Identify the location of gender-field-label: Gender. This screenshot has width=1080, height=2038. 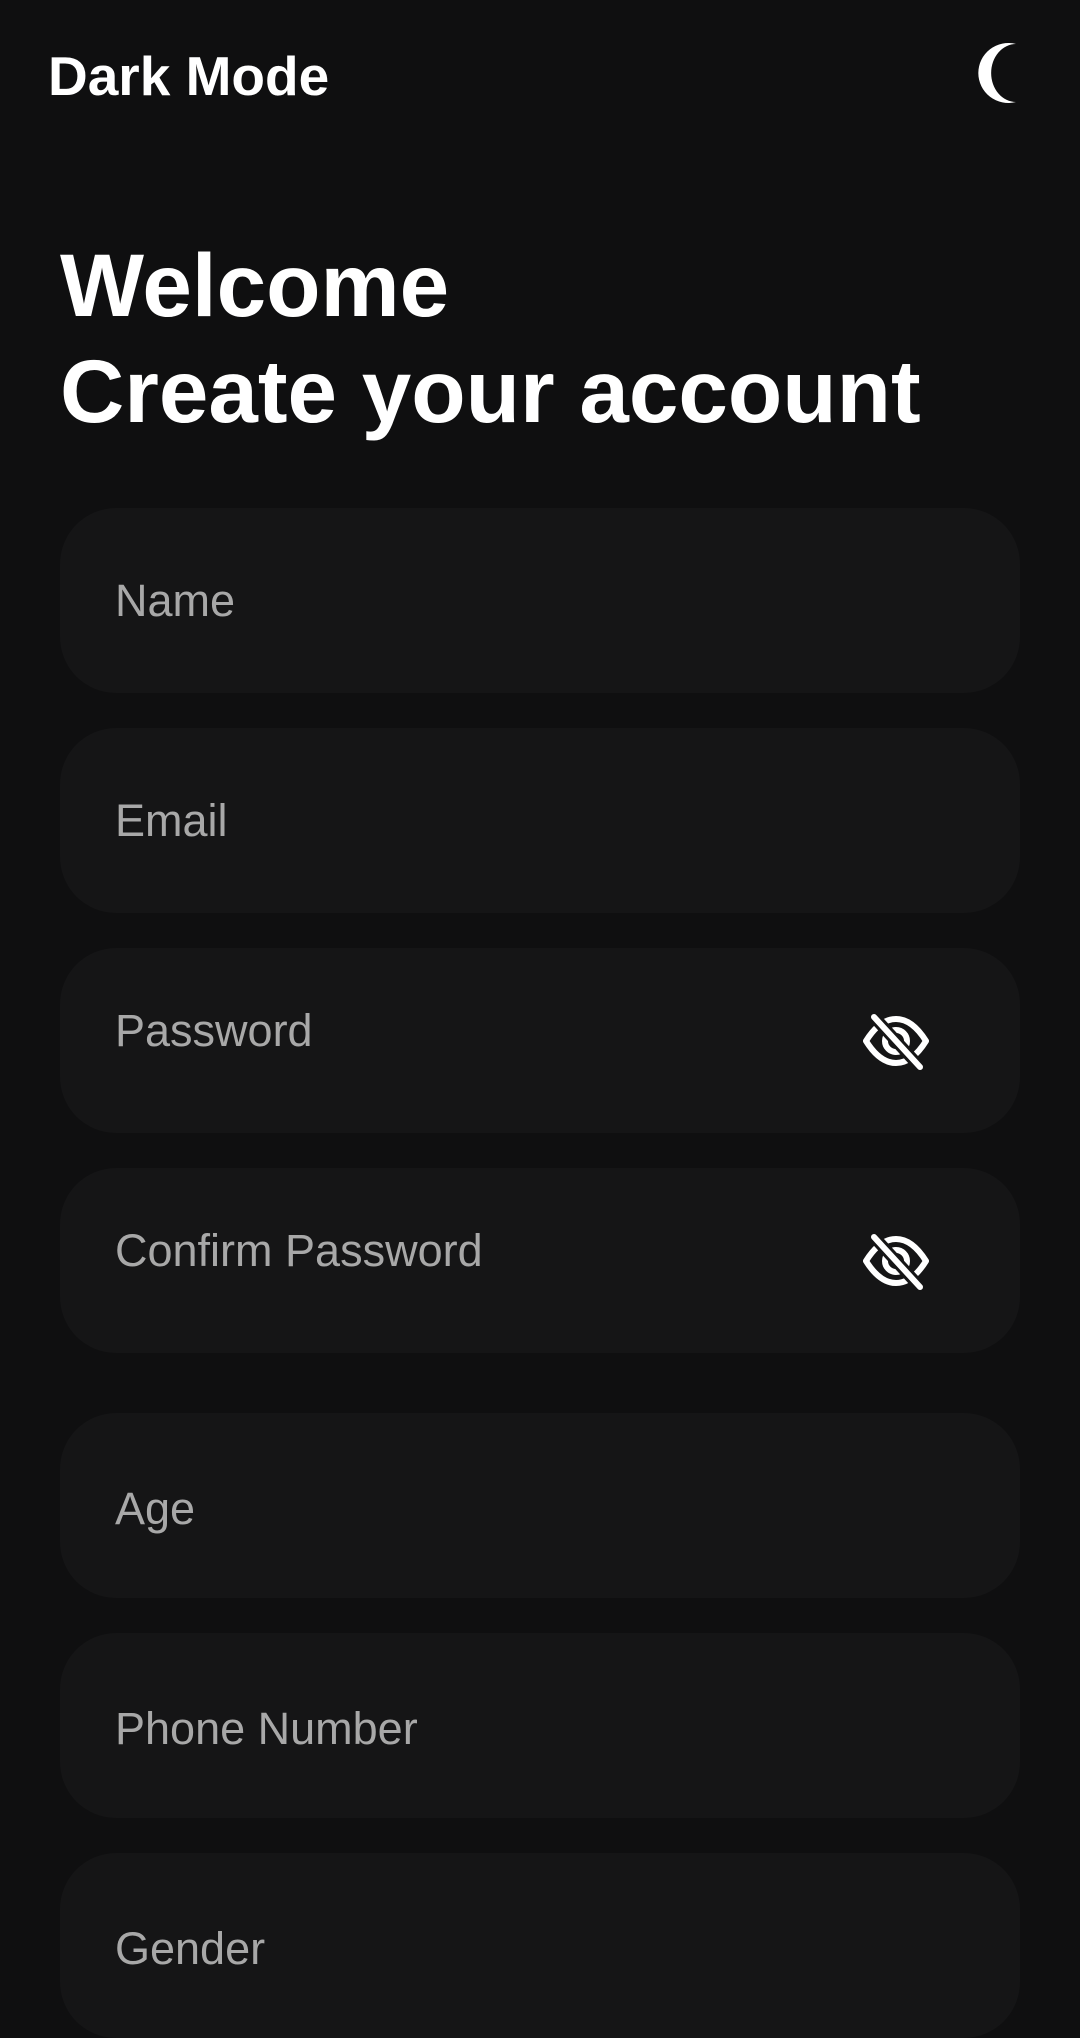
(190, 1949).